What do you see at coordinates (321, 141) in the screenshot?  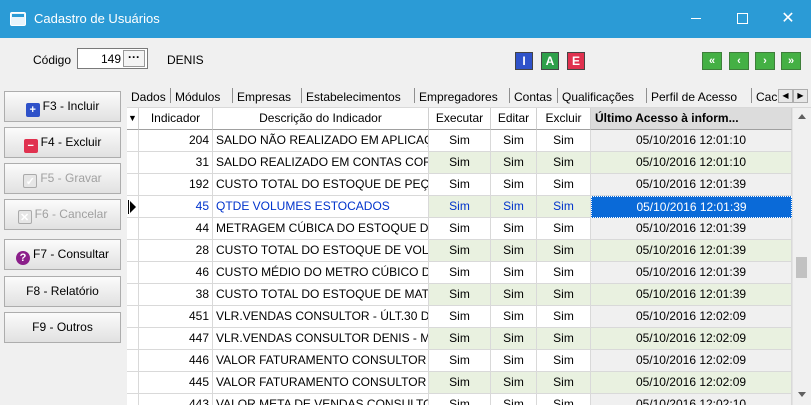 I see `cell-descricao: SALDO NÃO REALIZADO EM APLICAÇÕ` at bounding box center [321, 141].